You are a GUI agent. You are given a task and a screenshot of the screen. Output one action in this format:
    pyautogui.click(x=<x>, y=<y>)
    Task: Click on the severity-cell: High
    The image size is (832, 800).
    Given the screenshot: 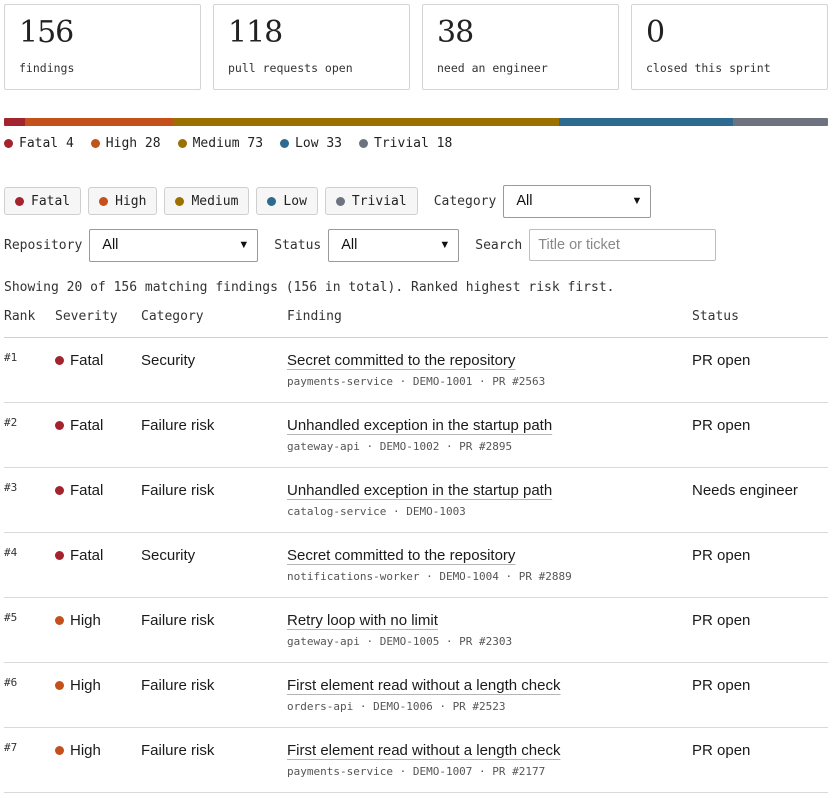 What is the action you would take?
    pyautogui.click(x=78, y=620)
    